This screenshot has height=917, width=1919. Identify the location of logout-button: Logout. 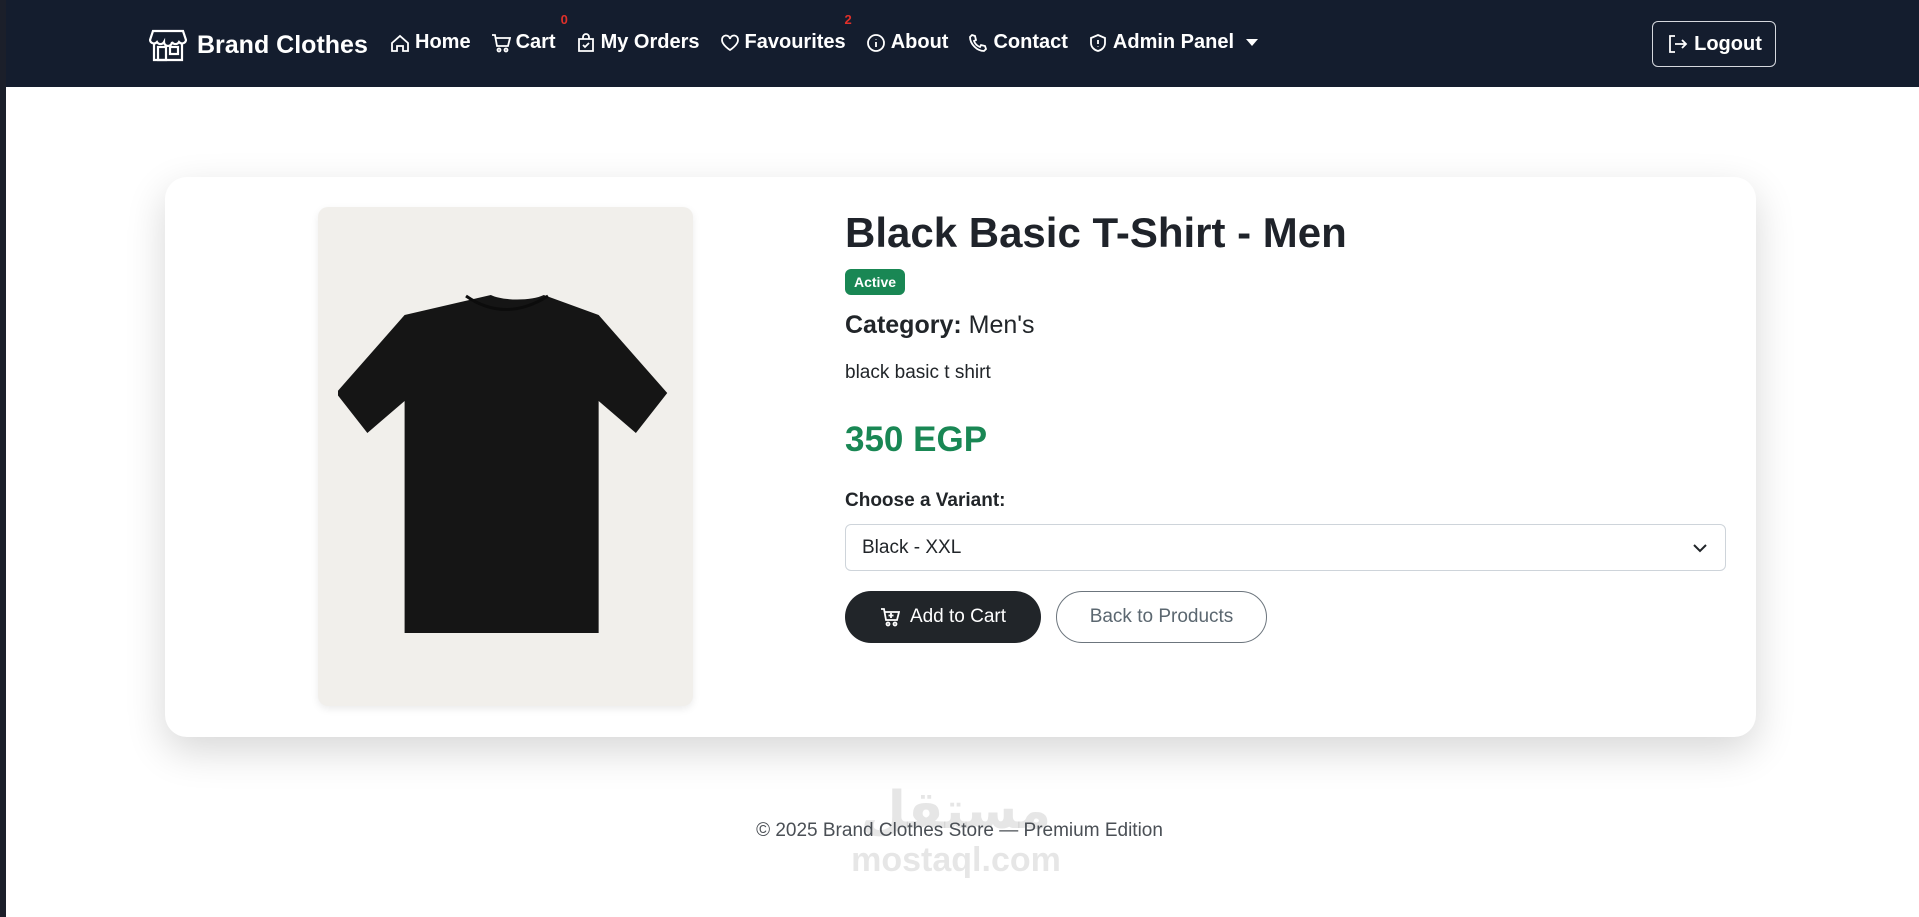
(1714, 44).